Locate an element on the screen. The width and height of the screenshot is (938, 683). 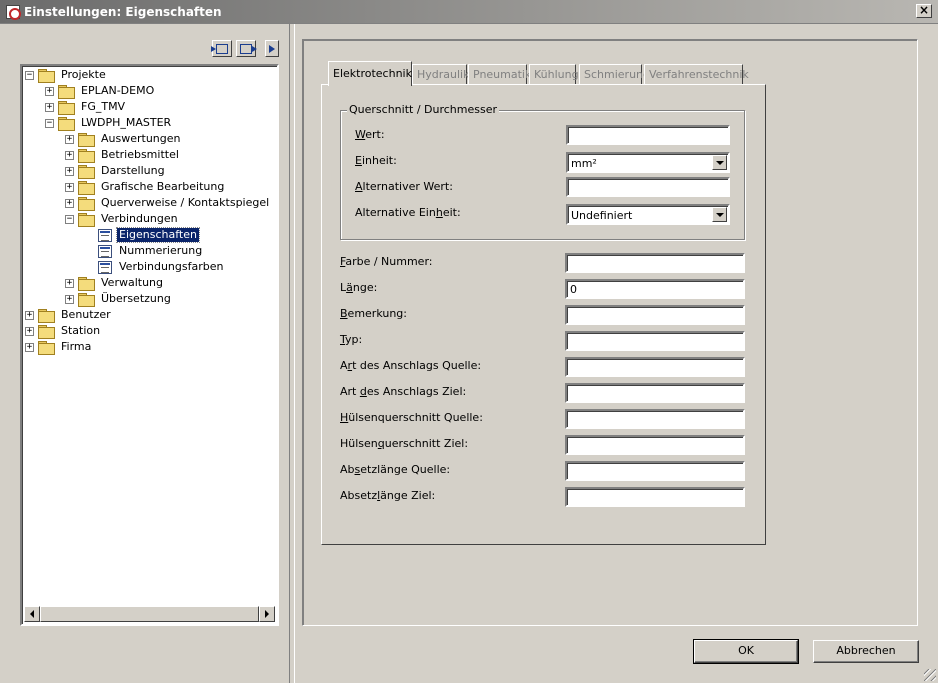
wert-field is located at coordinates (648, 135).